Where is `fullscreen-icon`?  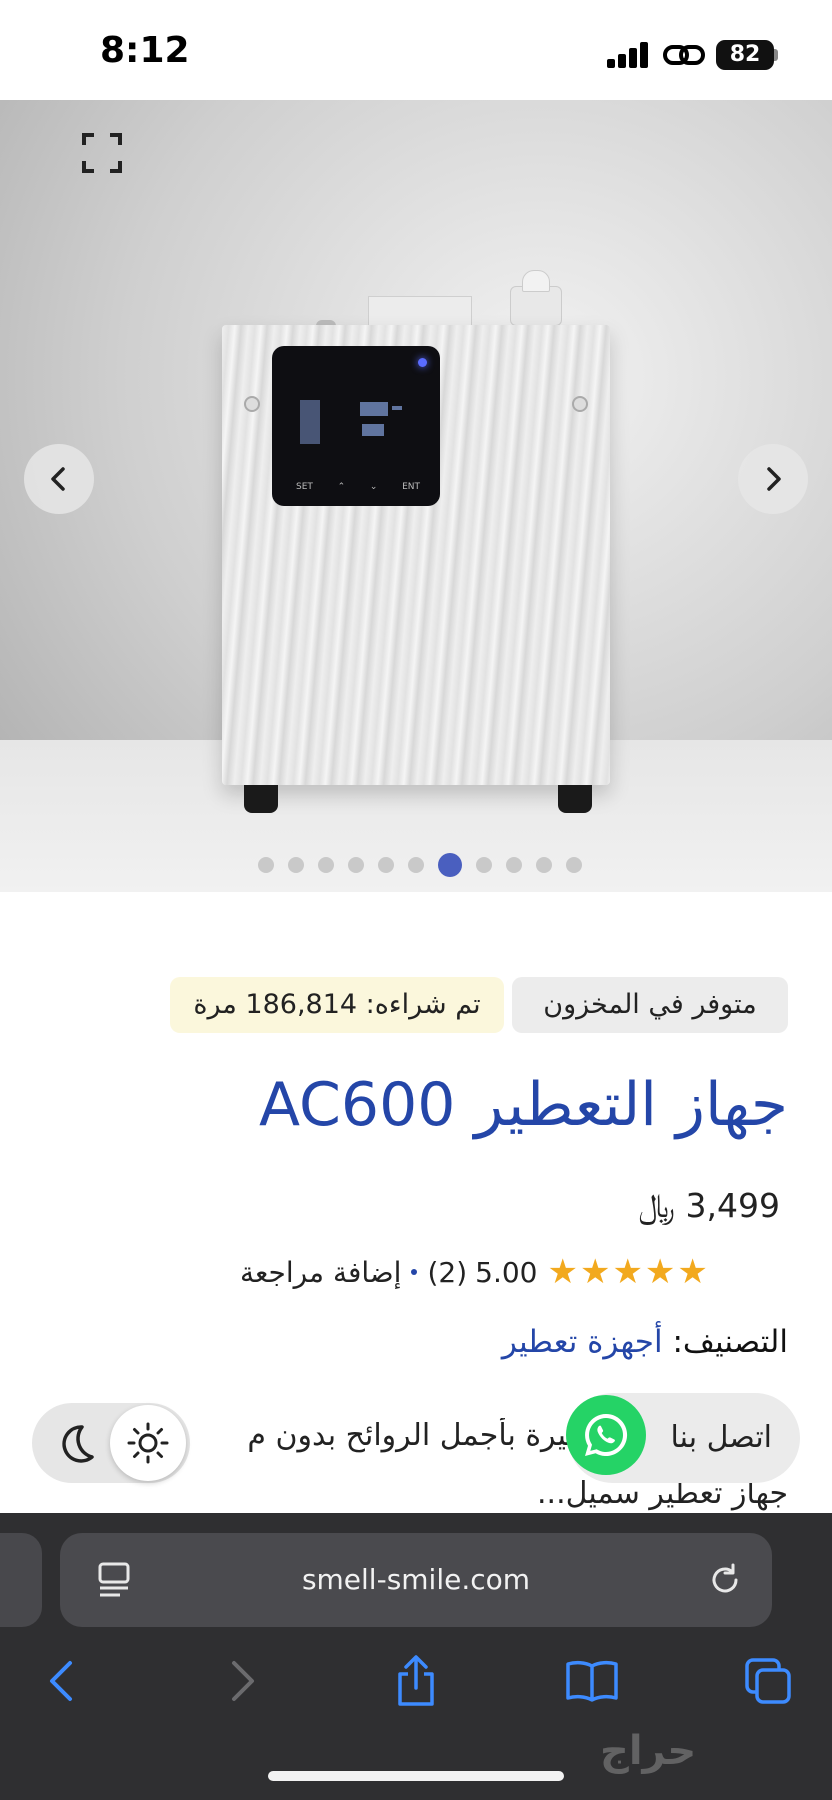 fullscreen-icon is located at coordinates (102, 153).